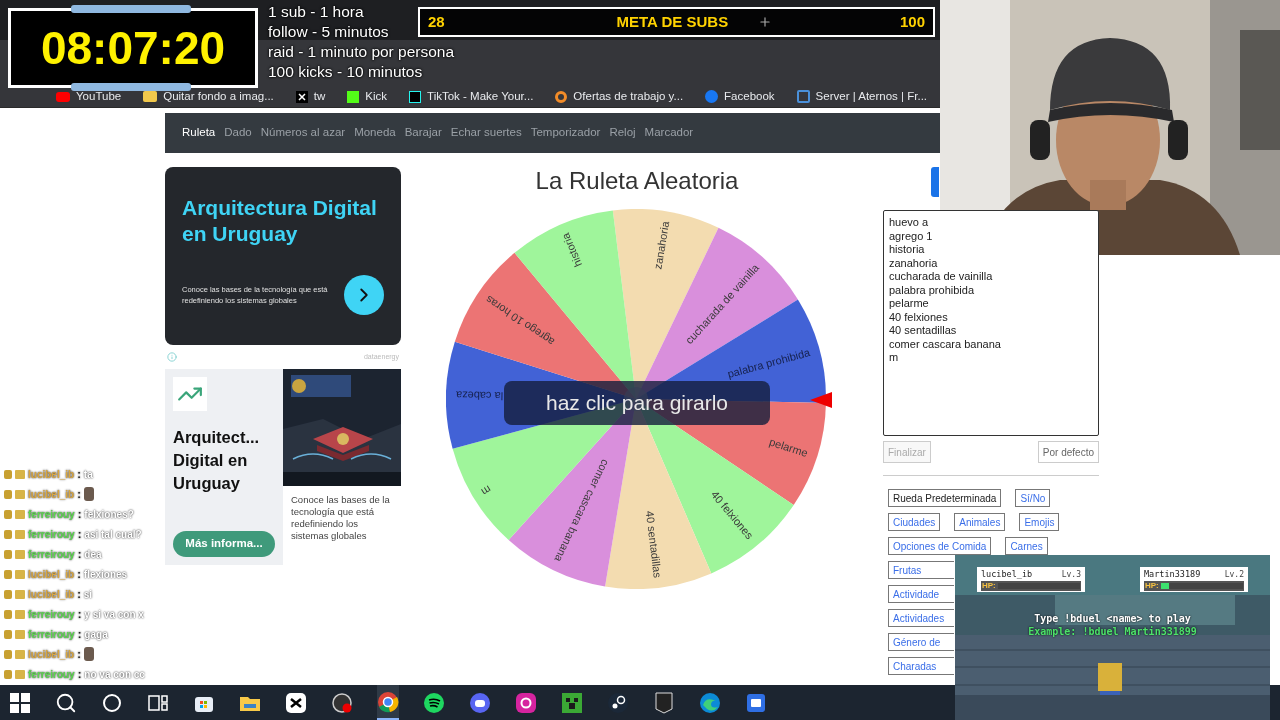  Describe the element at coordinates (486, 491) in the screenshot. I see `segment-label: m` at that location.